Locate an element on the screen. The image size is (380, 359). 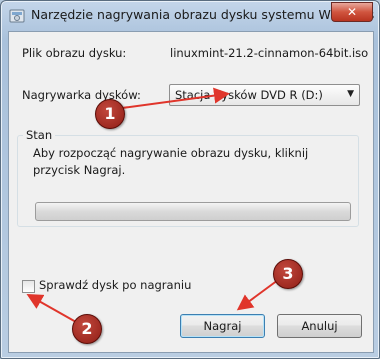
disc-image-label: Plik obrazu dysku: is located at coordinates (74, 53).